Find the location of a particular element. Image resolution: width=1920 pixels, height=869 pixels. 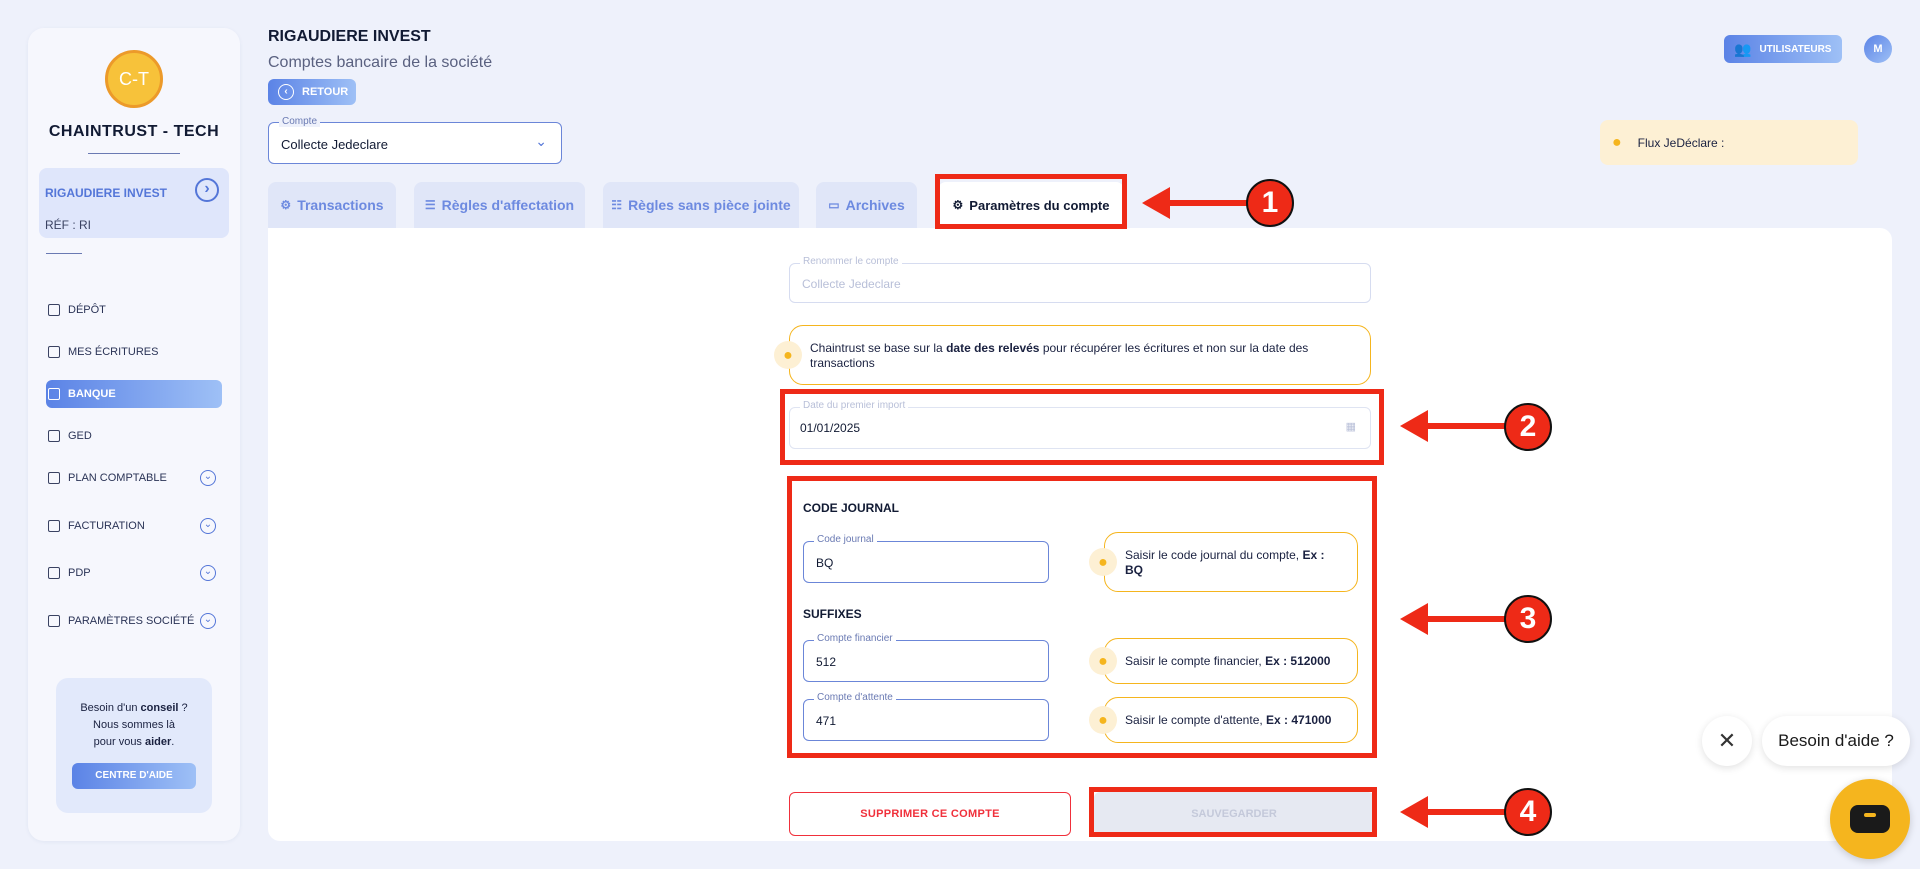

help-text-line: Nous sommes là is located at coordinates (134, 725).